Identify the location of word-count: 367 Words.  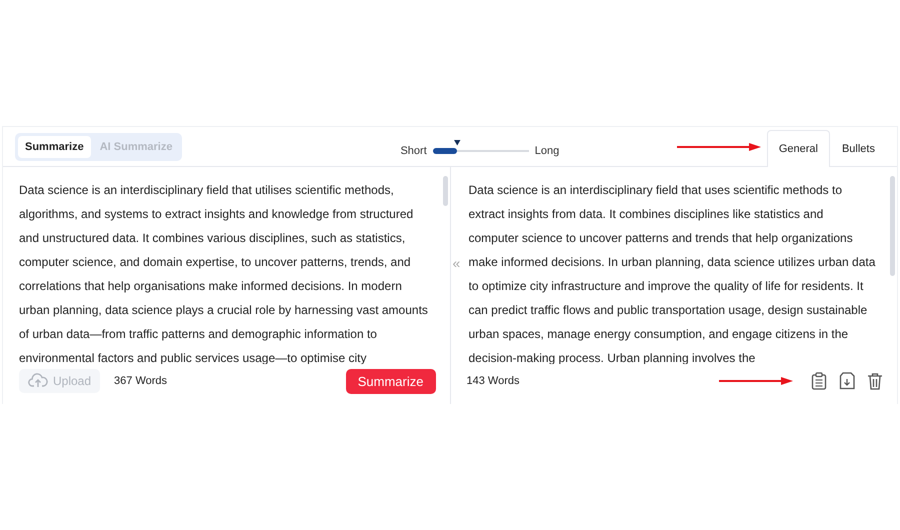
(141, 381).